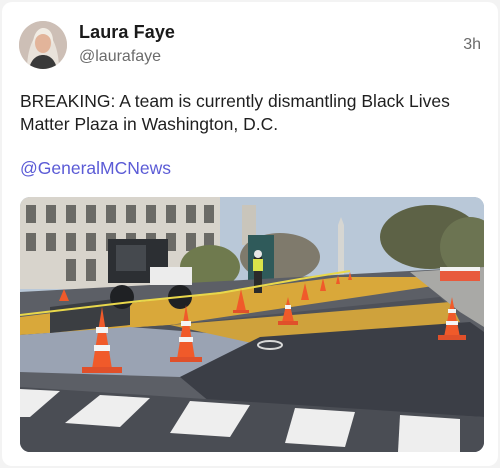 The width and height of the screenshot is (500, 468). What do you see at coordinates (127, 32) in the screenshot?
I see `author-name: Laura Faye` at bounding box center [127, 32].